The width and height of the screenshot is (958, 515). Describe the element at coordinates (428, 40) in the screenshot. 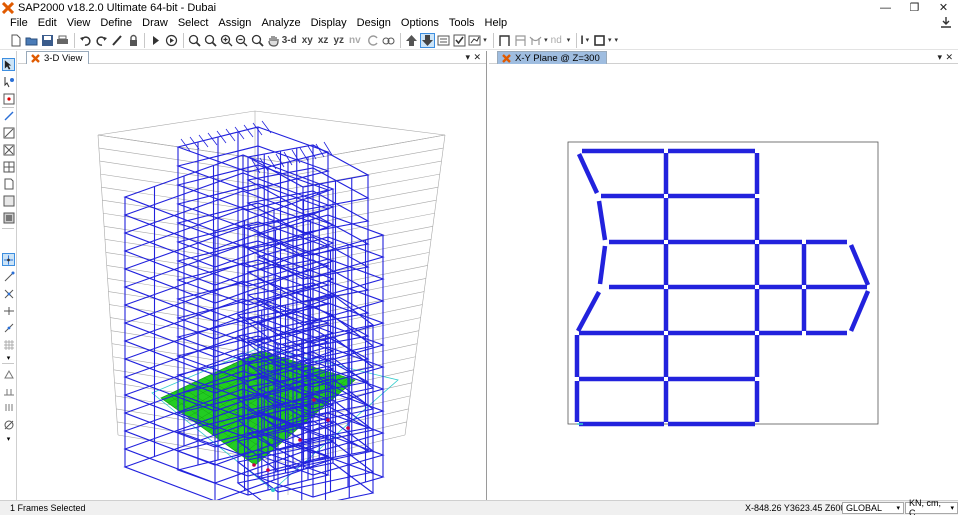

I see `move-down-icon` at that location.